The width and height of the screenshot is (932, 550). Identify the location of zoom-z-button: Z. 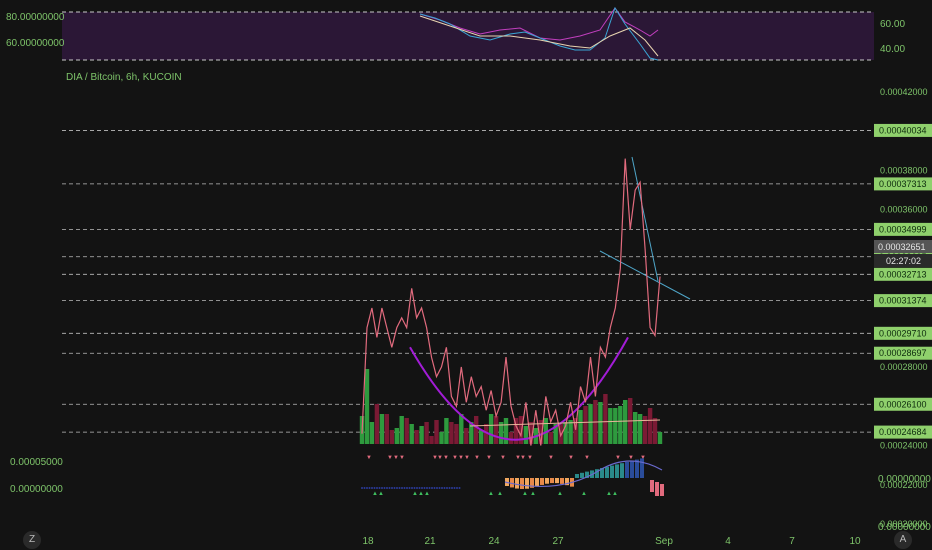
(32, 540).